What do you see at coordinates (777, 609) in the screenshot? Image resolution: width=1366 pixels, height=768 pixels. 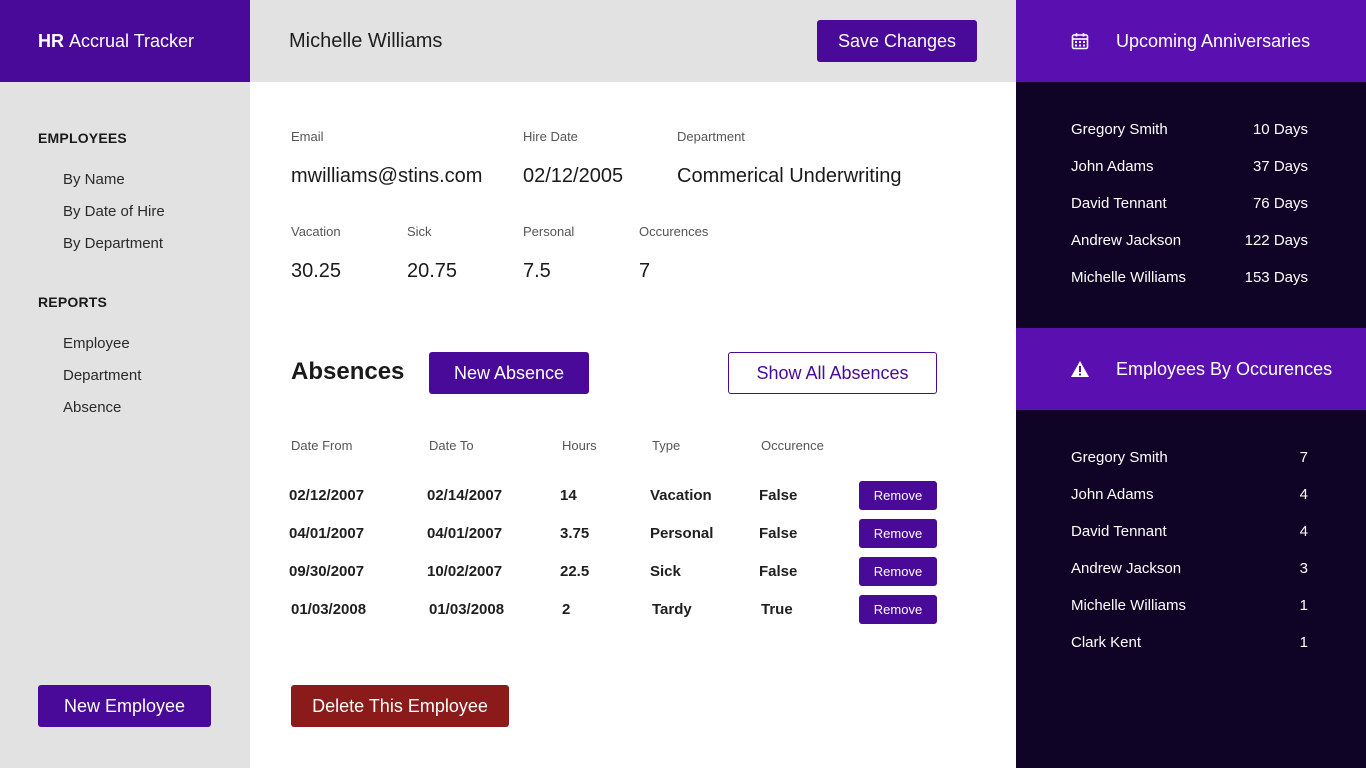 I see `absence-occurence: True` at bounding box center [777, 609].